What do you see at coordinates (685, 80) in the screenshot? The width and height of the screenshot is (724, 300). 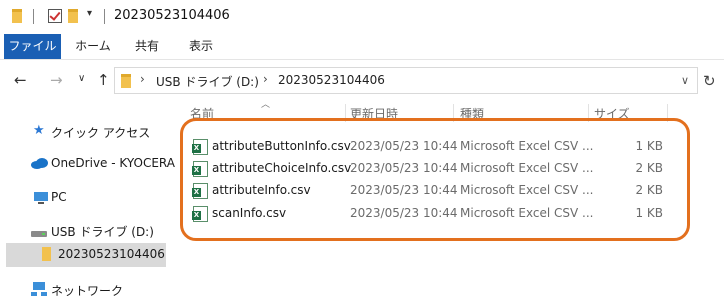 I see `address-dropdown-icon: ∨` at bounding box center [685, 80].